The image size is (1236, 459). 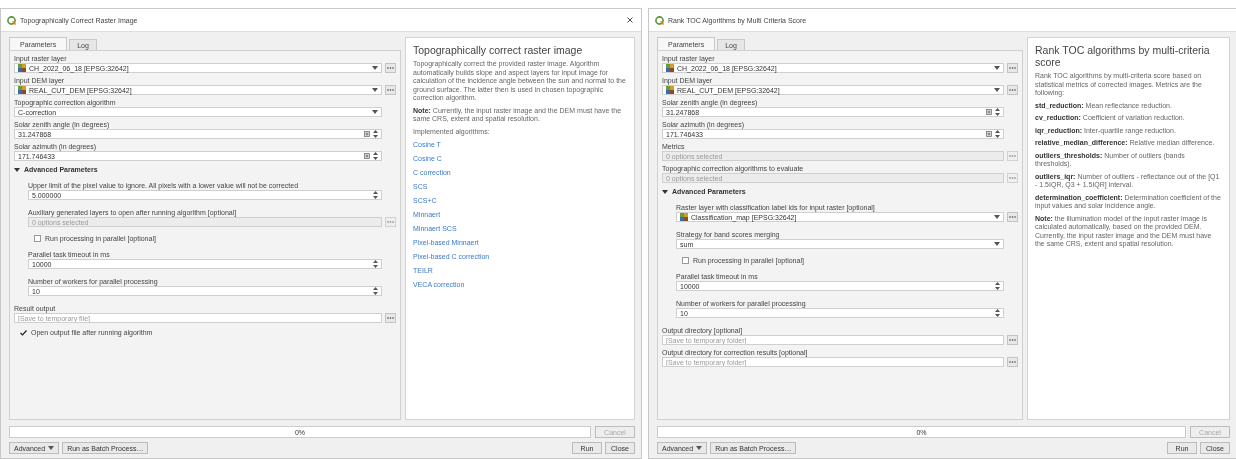 I want to click on close-icon, so click(x=630, y=20).